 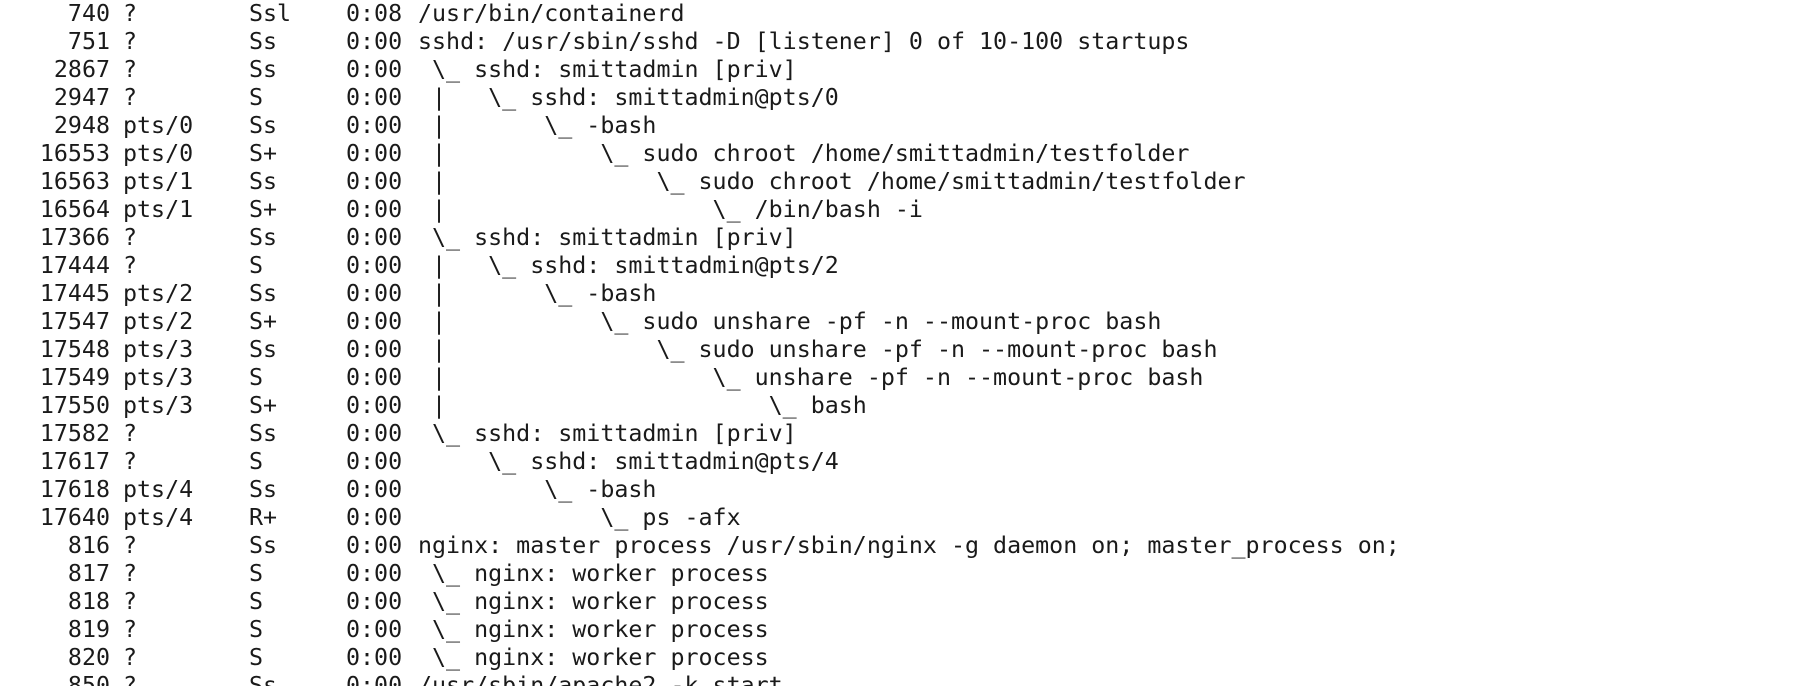 I want to click on pid: 816, so click(x=88, y=545).